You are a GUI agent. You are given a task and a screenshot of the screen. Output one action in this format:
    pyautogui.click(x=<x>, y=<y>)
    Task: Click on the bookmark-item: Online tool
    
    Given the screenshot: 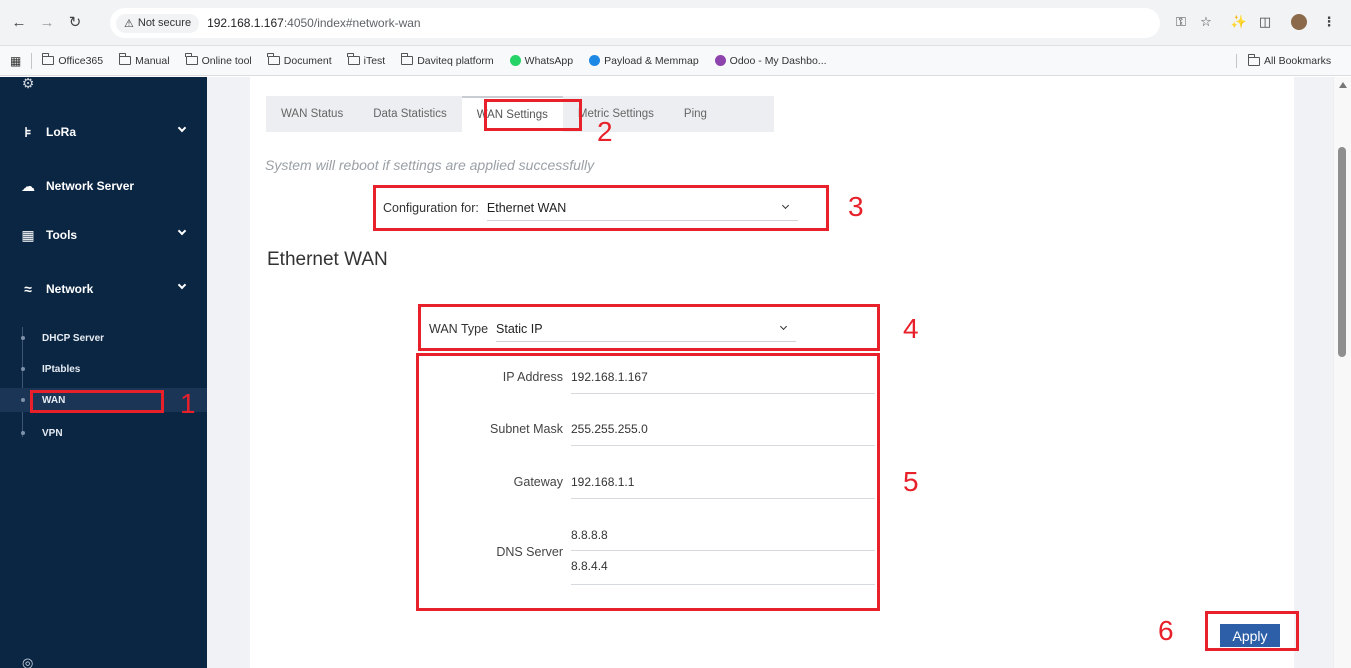 What is the action you would take?
    pyautogui.click(x=218, y=60)
    